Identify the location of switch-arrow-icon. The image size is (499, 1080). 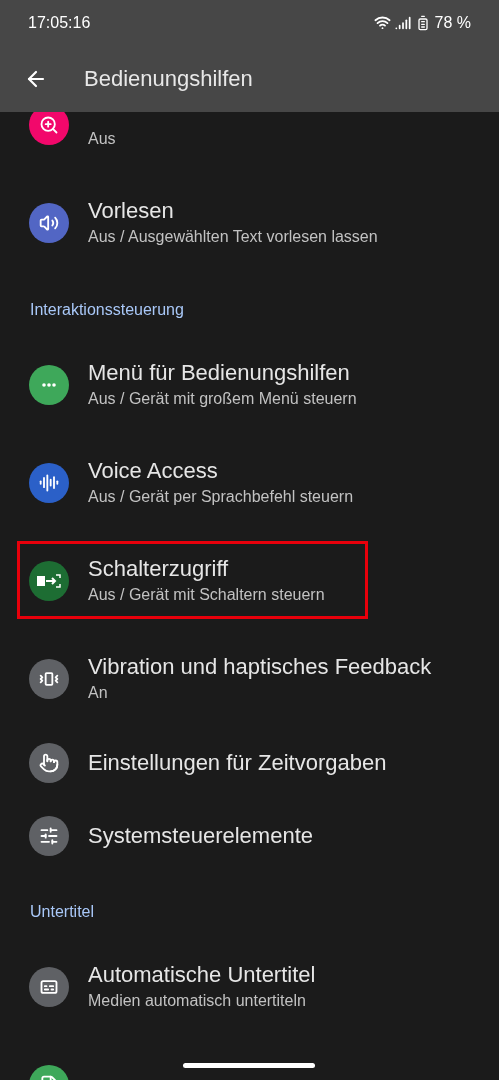
(49, 581).